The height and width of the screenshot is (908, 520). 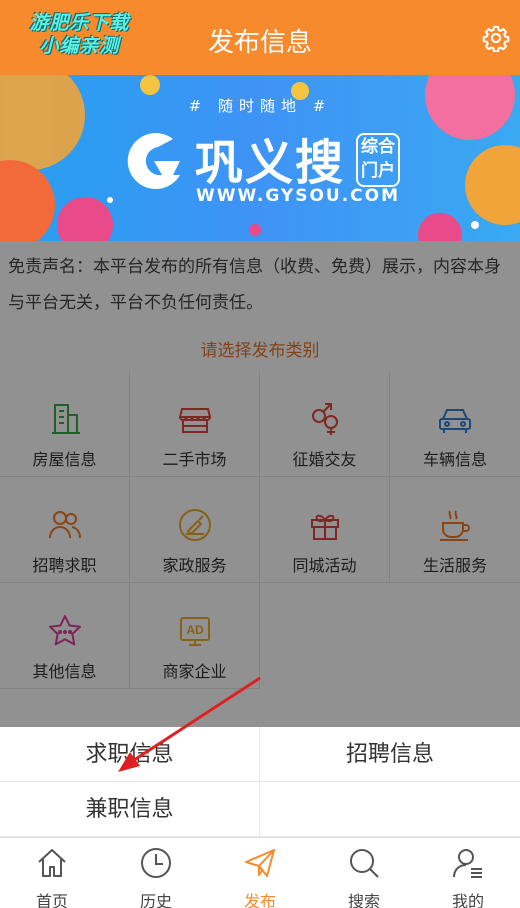 I want to click on tab-label: 首页, so click(x=51, y=900).